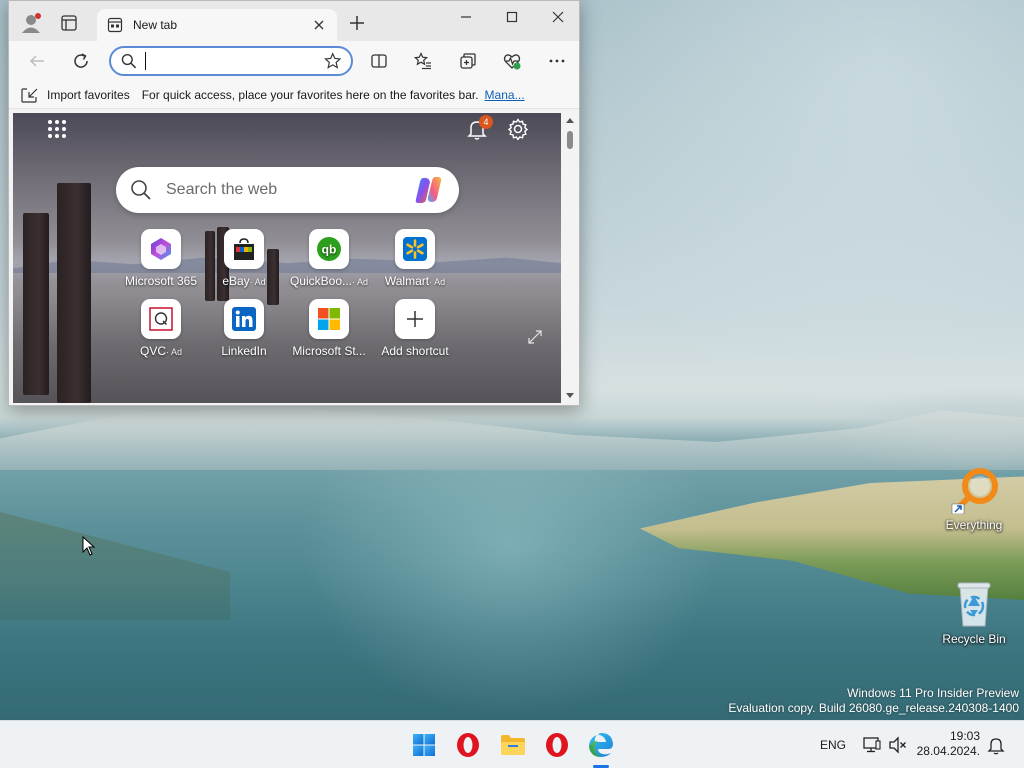 The width and height of the screenshot is (1024, 768). I want to click on quick-link-qvc: QVC· Ad, so click(161, 328).